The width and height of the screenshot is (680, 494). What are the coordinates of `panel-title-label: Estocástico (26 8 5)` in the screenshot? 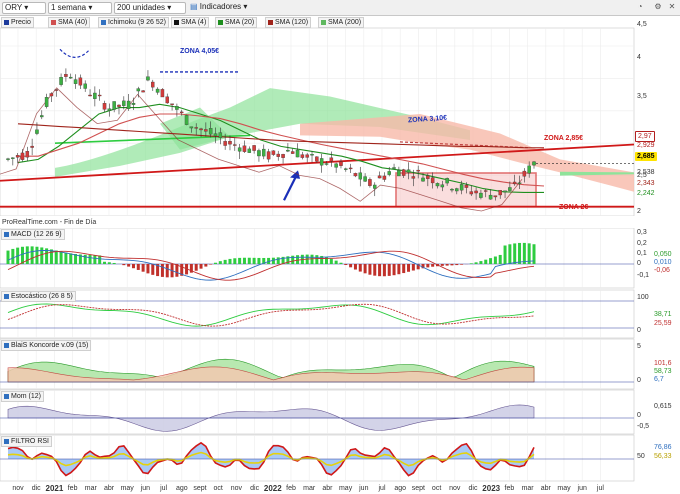 It's located at (42, 296).